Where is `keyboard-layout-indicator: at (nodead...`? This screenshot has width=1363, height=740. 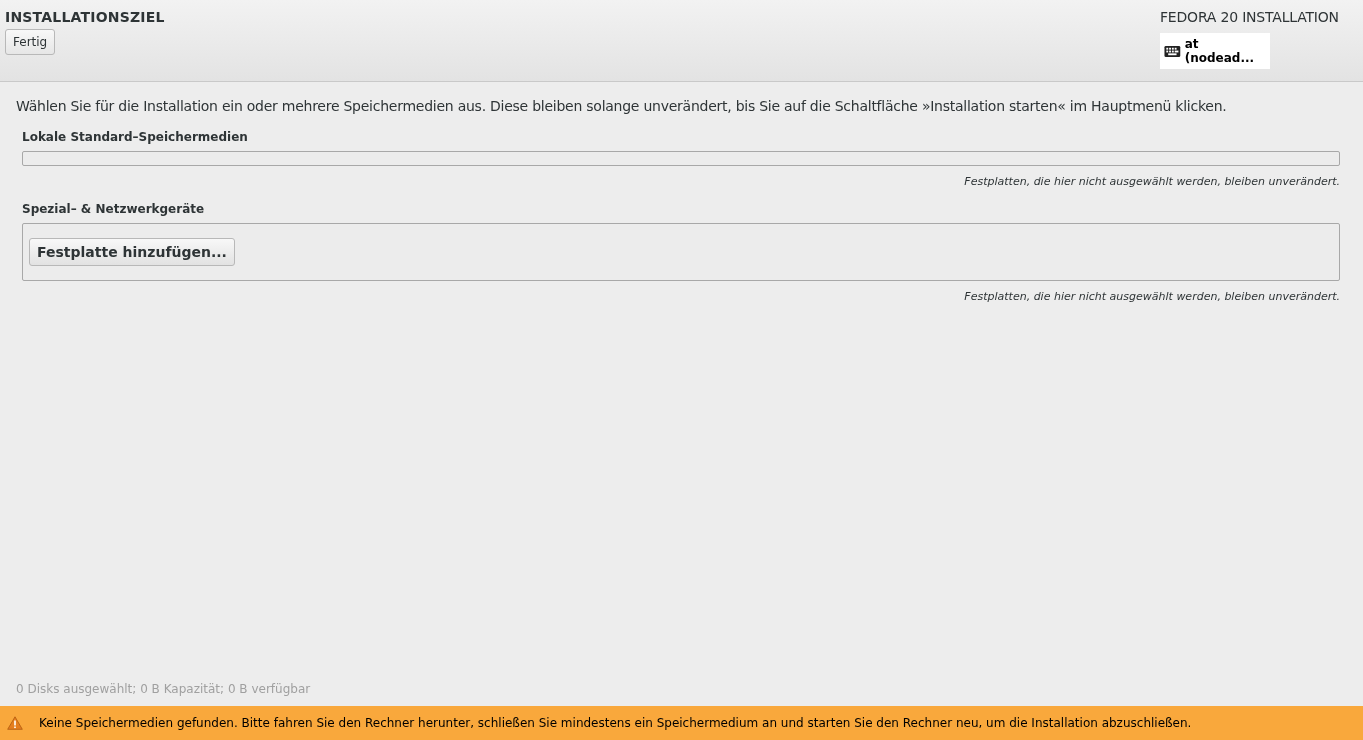 keyboard-layout-indicator: at (nodead... is located at coordinates (1215, 51).